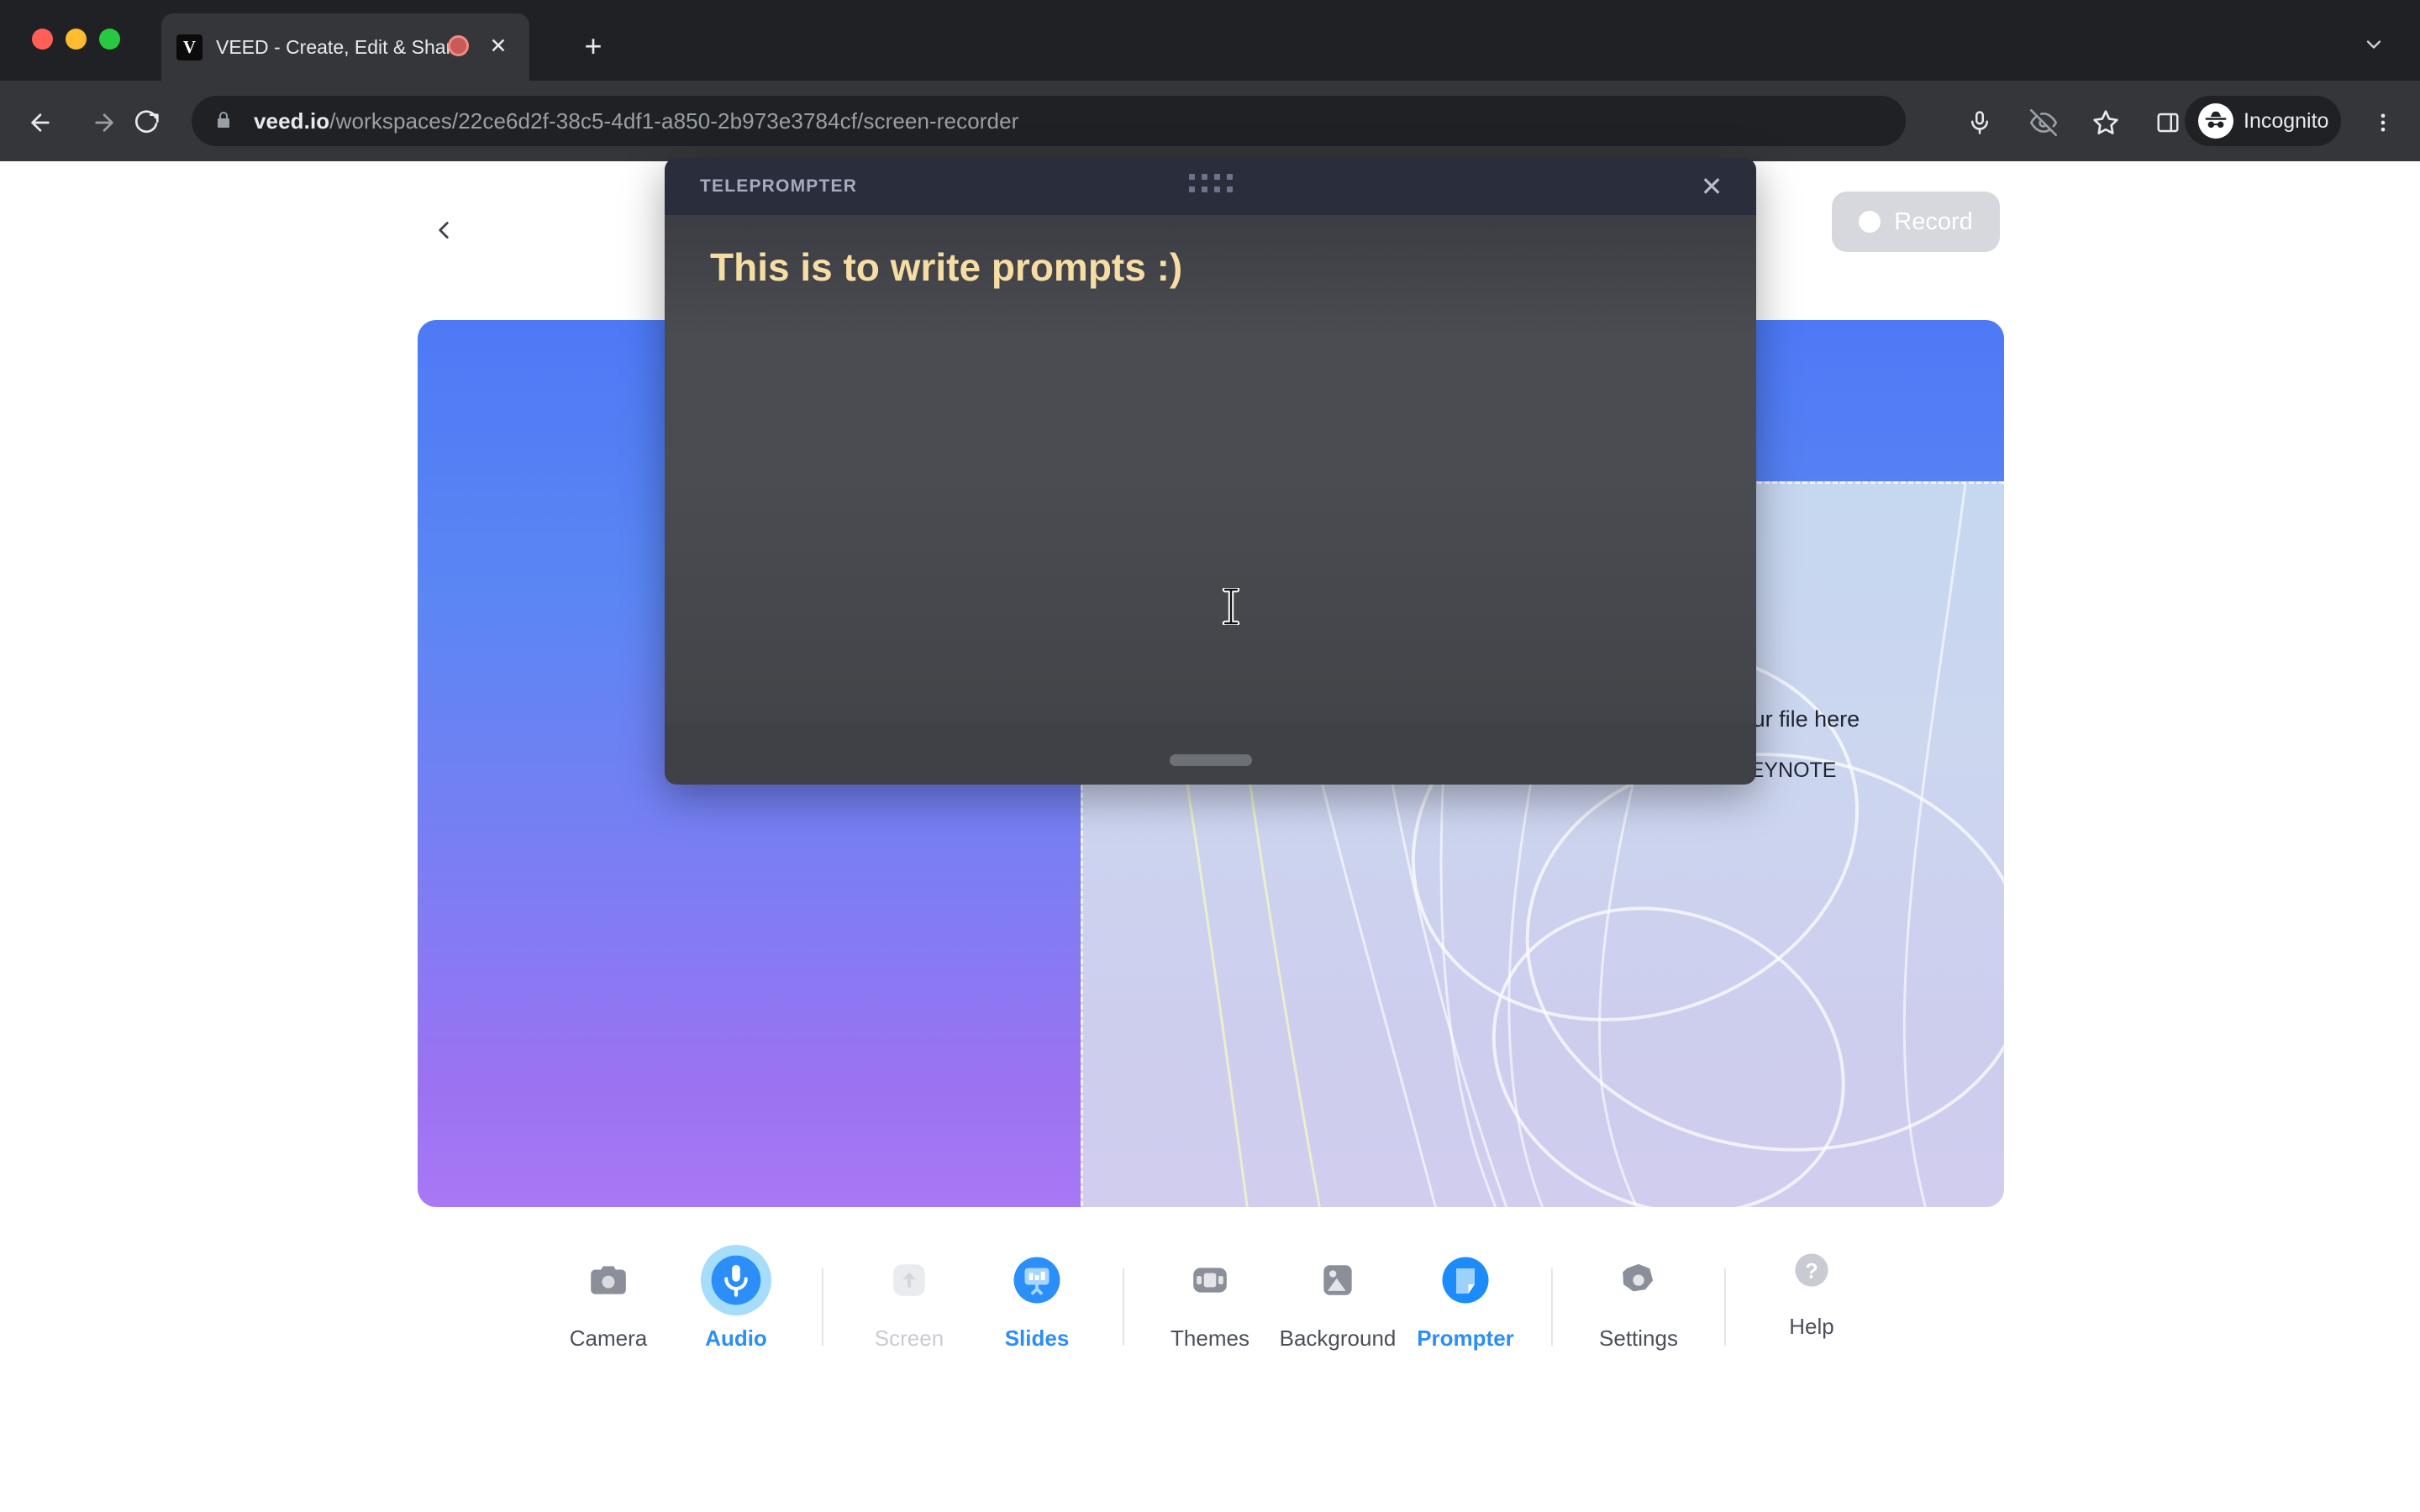 The height and width of the screenshot is (1512, 2420). Describe the element at coordinates (593, 47) in the screenshot. I see `new-tab-button: +` at that location.